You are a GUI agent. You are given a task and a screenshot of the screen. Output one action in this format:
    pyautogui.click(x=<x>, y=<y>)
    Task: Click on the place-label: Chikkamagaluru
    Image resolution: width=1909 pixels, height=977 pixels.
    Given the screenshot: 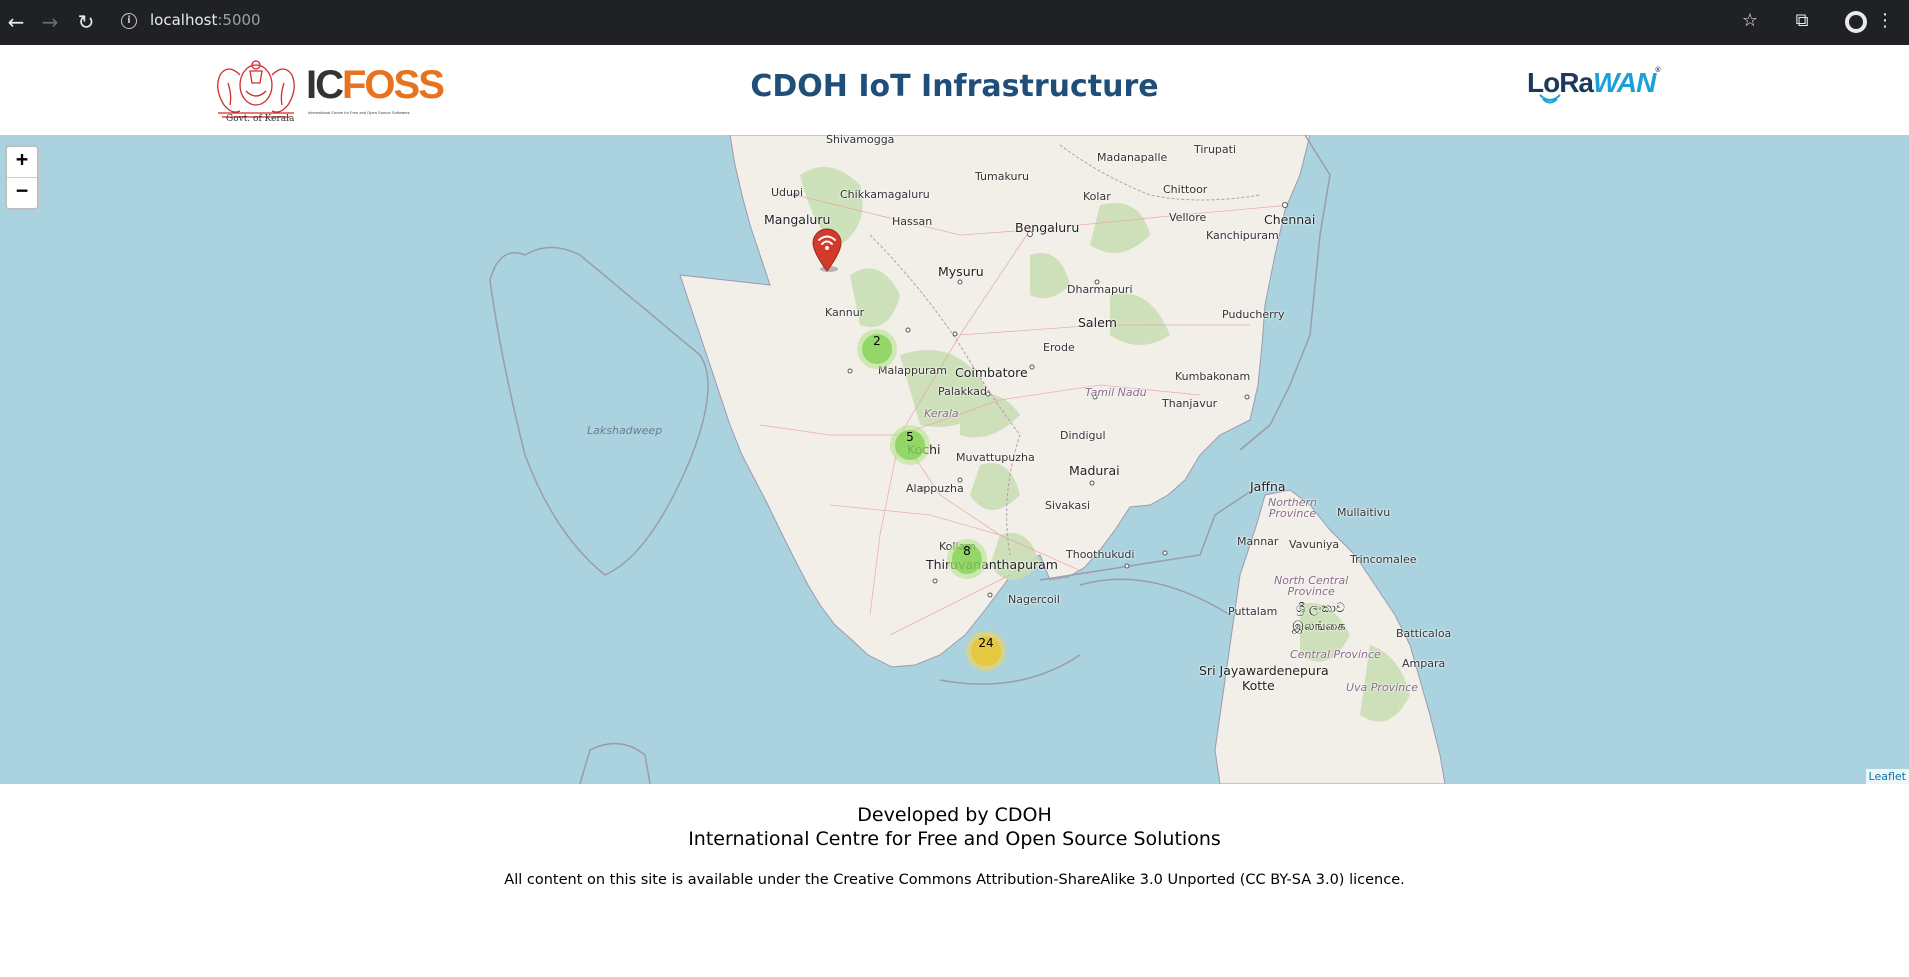 What is the action you would take?
    pyautogui.click(x=885, y=194)
    